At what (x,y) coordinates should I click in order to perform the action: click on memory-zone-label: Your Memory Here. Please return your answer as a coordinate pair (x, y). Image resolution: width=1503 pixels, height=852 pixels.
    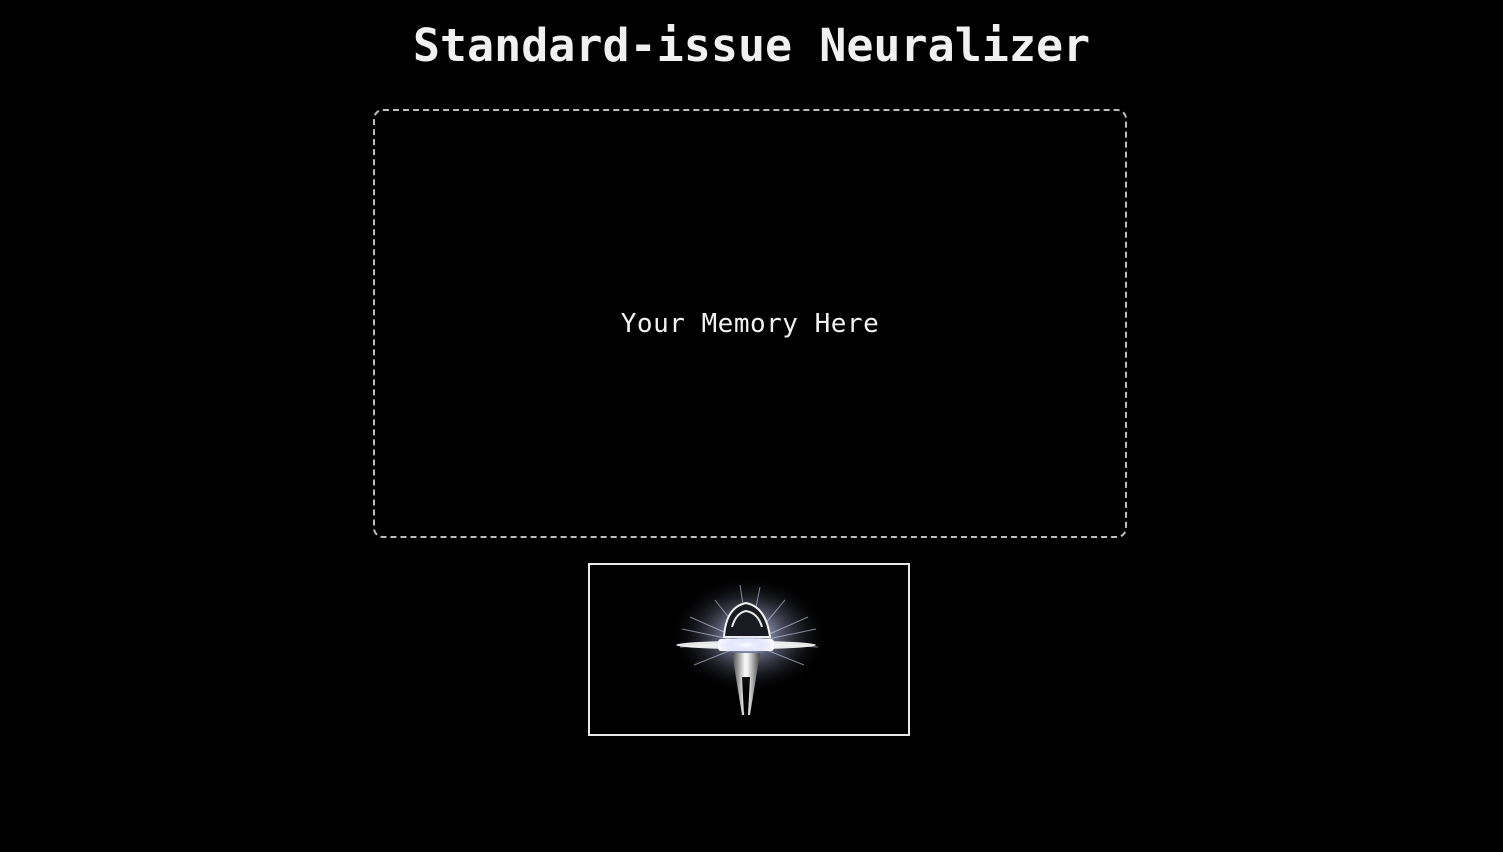
    Looking at the image, I should click on (750, 323).